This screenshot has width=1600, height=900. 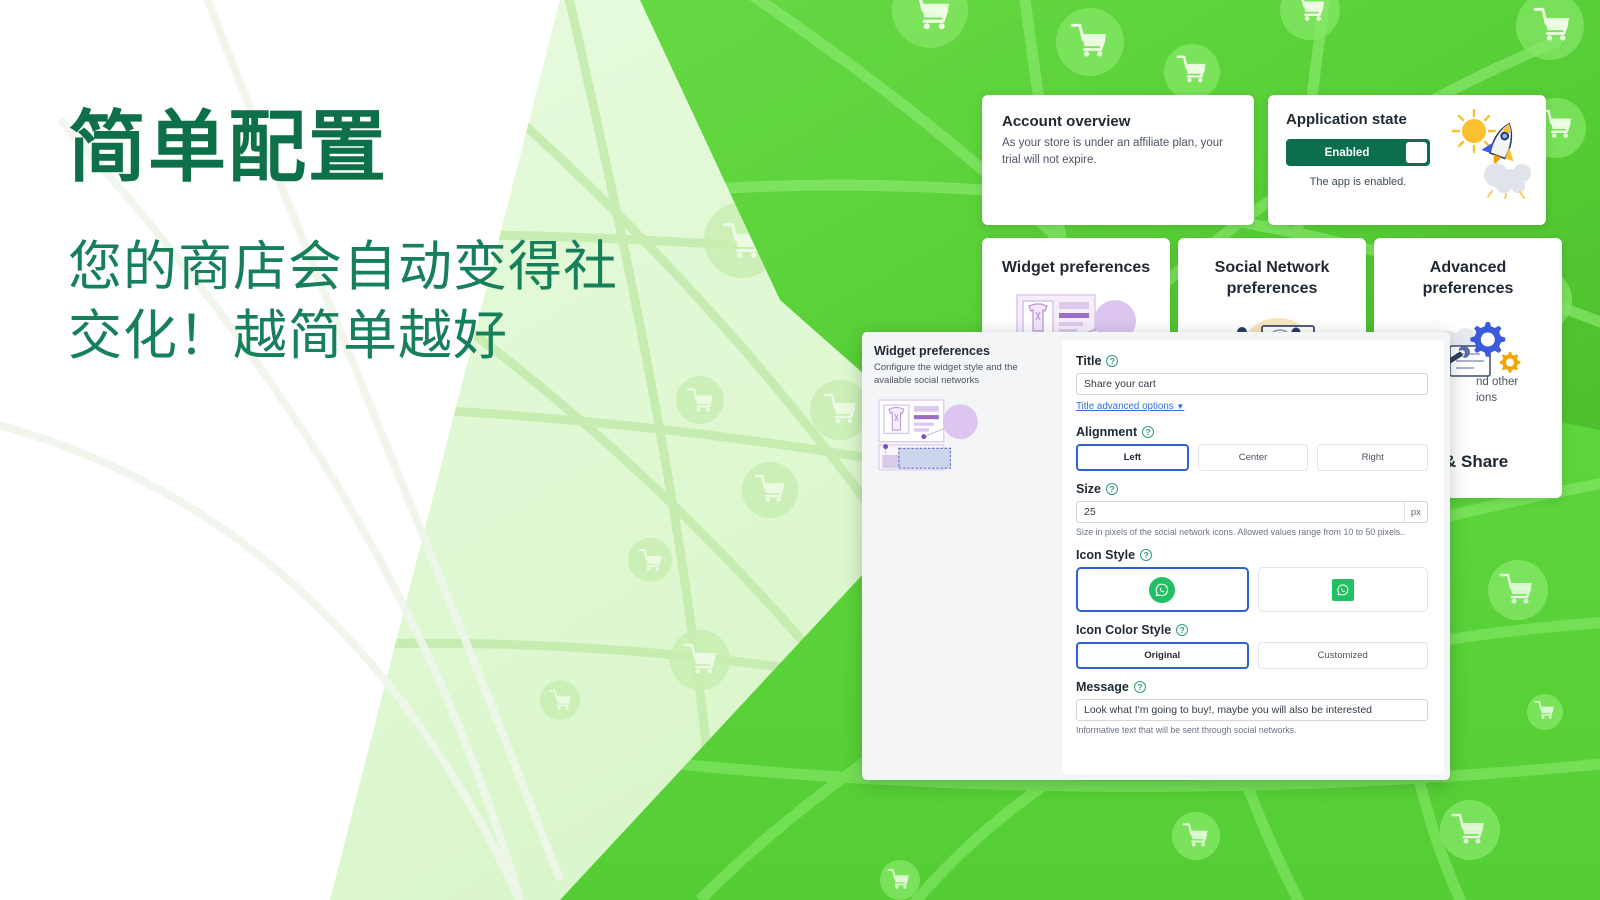 I want to click on icon-style-option-round, so click(x=1162, y=589).